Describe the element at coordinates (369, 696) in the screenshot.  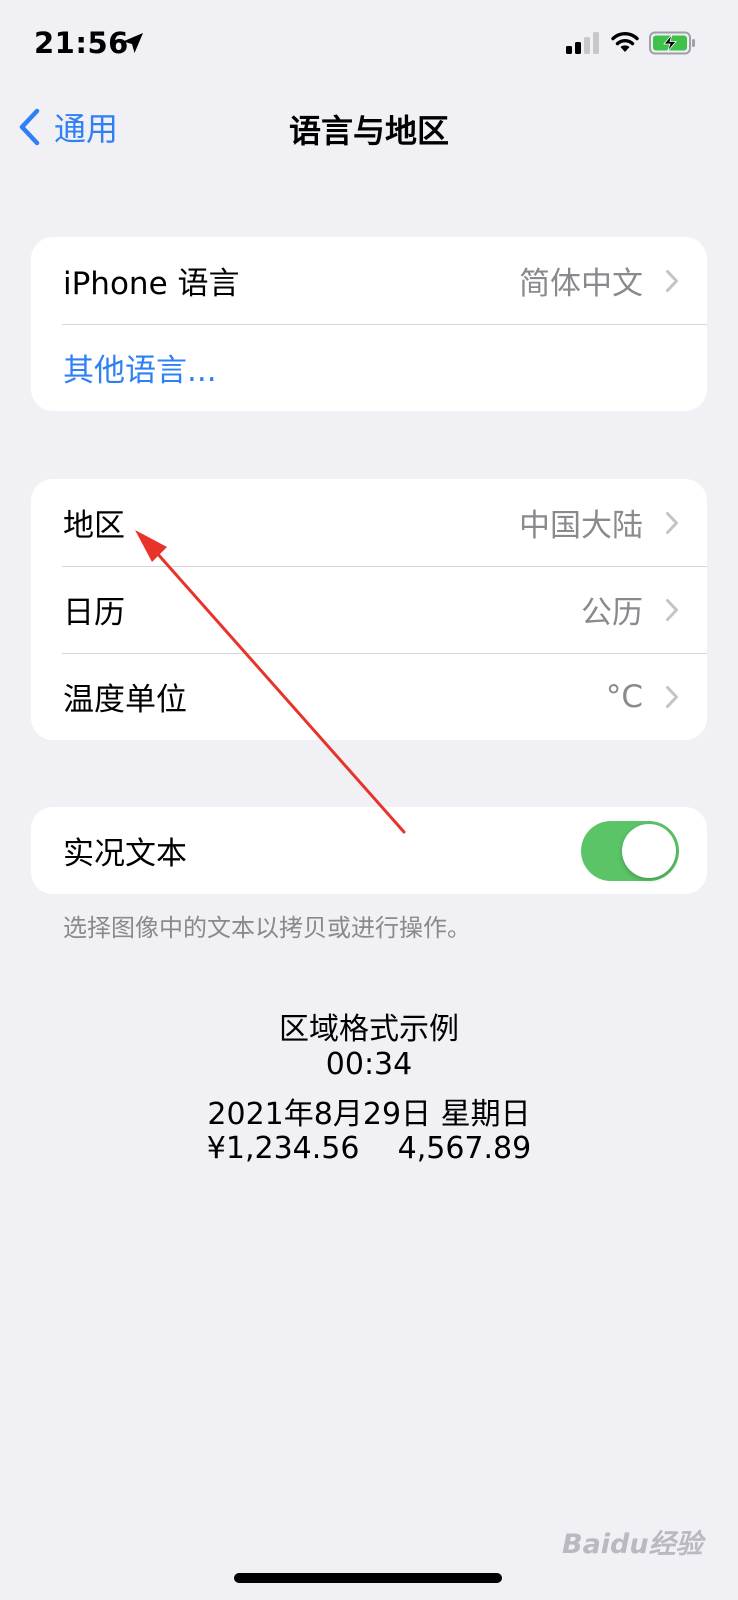
I see `temperature-unit-row: 温度单位 °C` at that location.